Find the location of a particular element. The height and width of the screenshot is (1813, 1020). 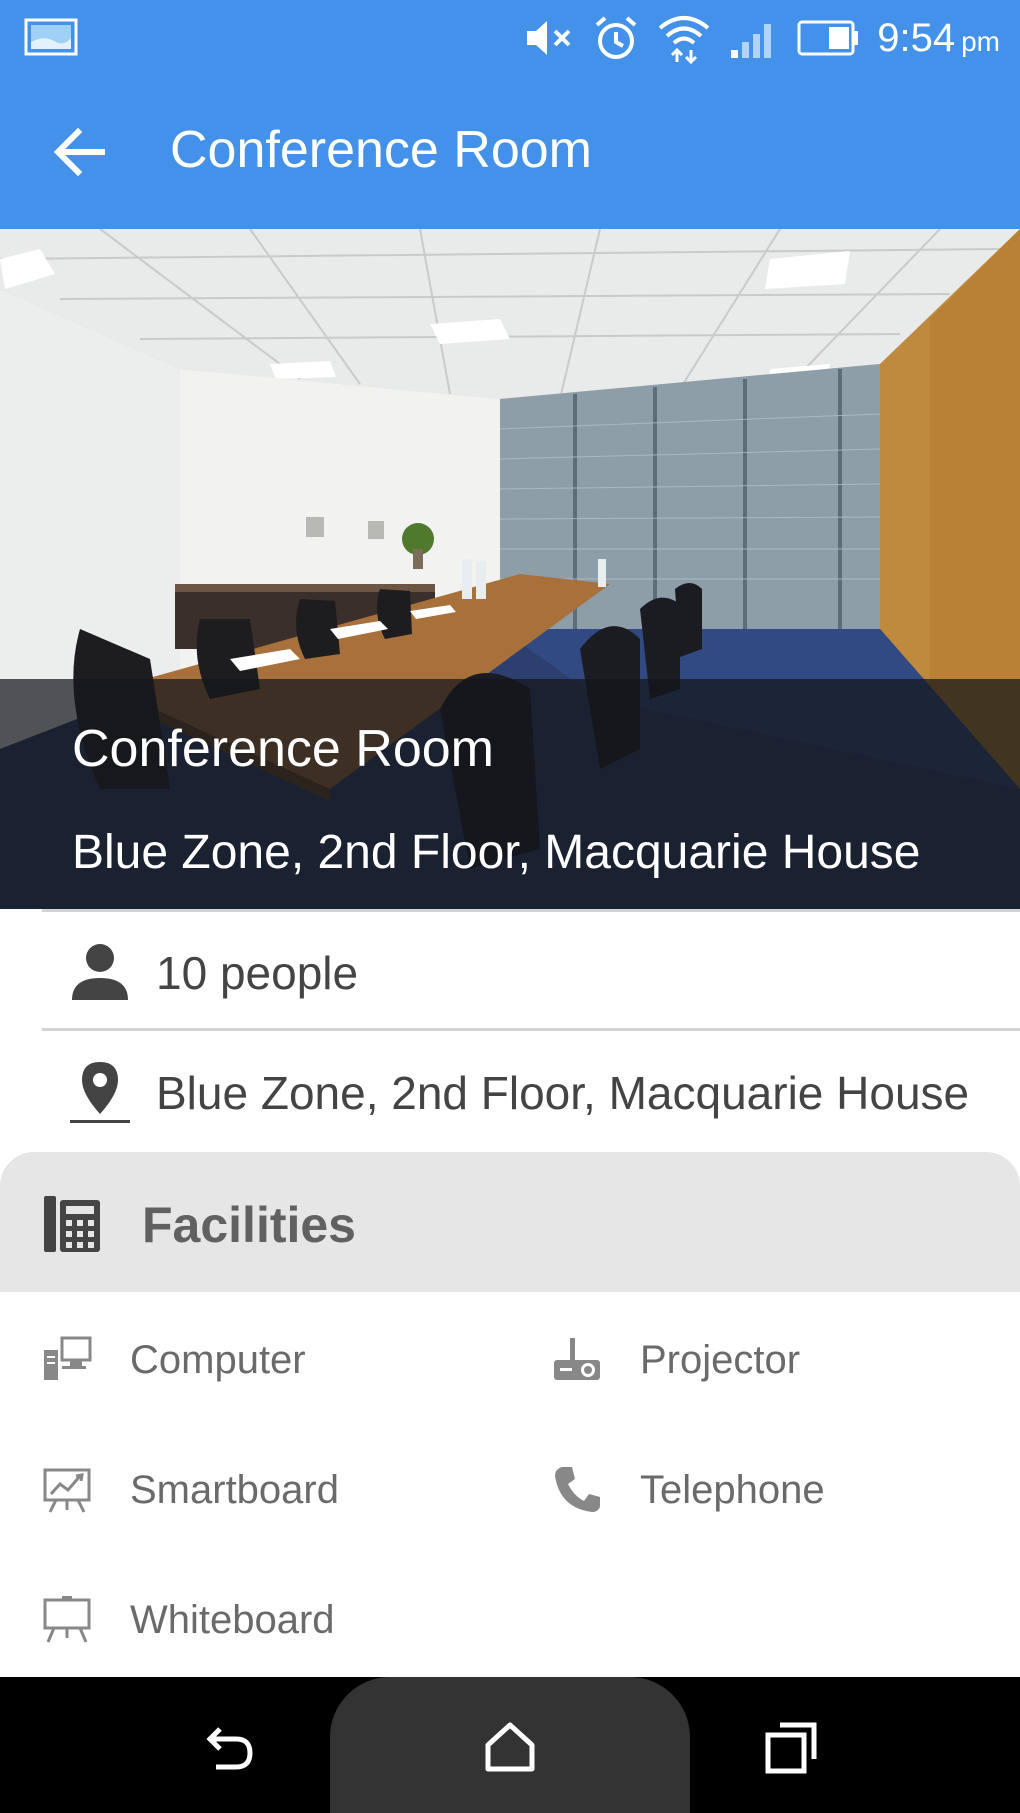

facility-label: Projector is located at coordinates (720, 1360).